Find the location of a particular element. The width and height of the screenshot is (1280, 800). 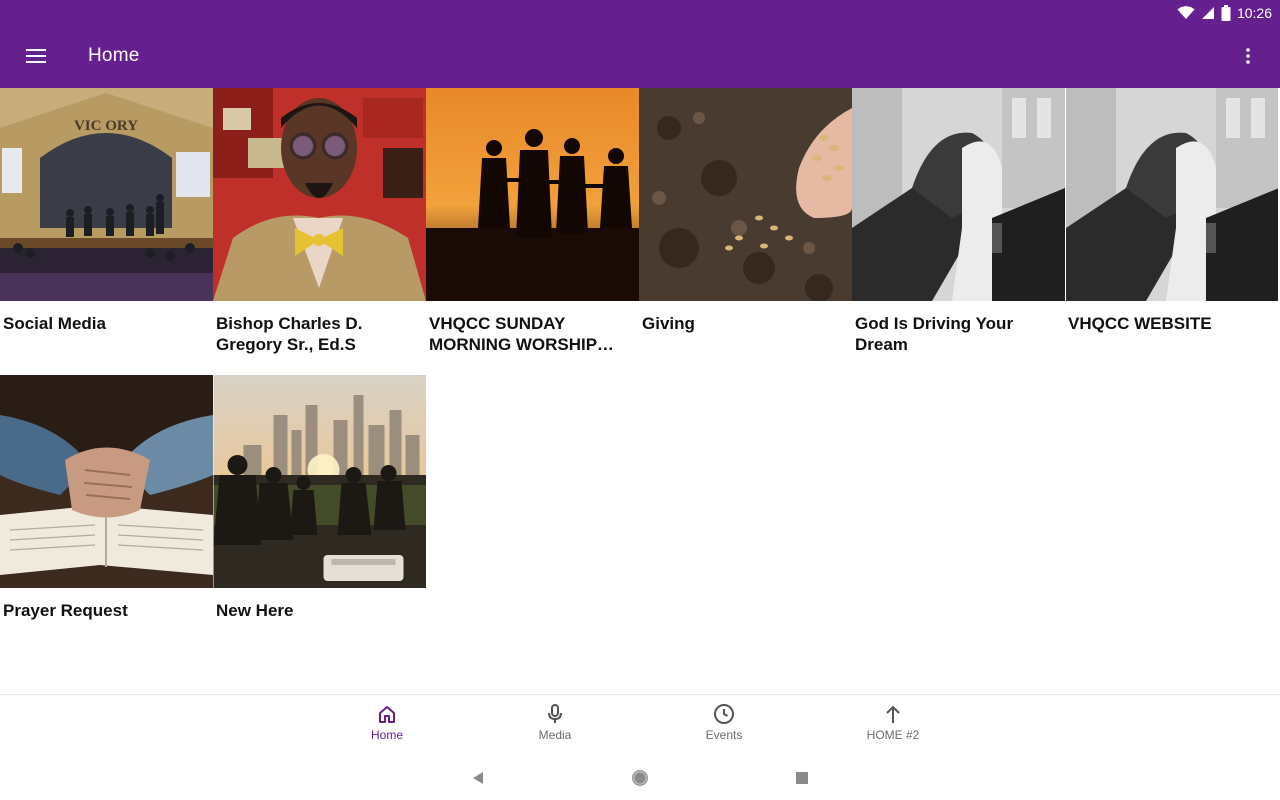

tile-social-media: VIC ORY Social Media is located at coordinates (106, 211).